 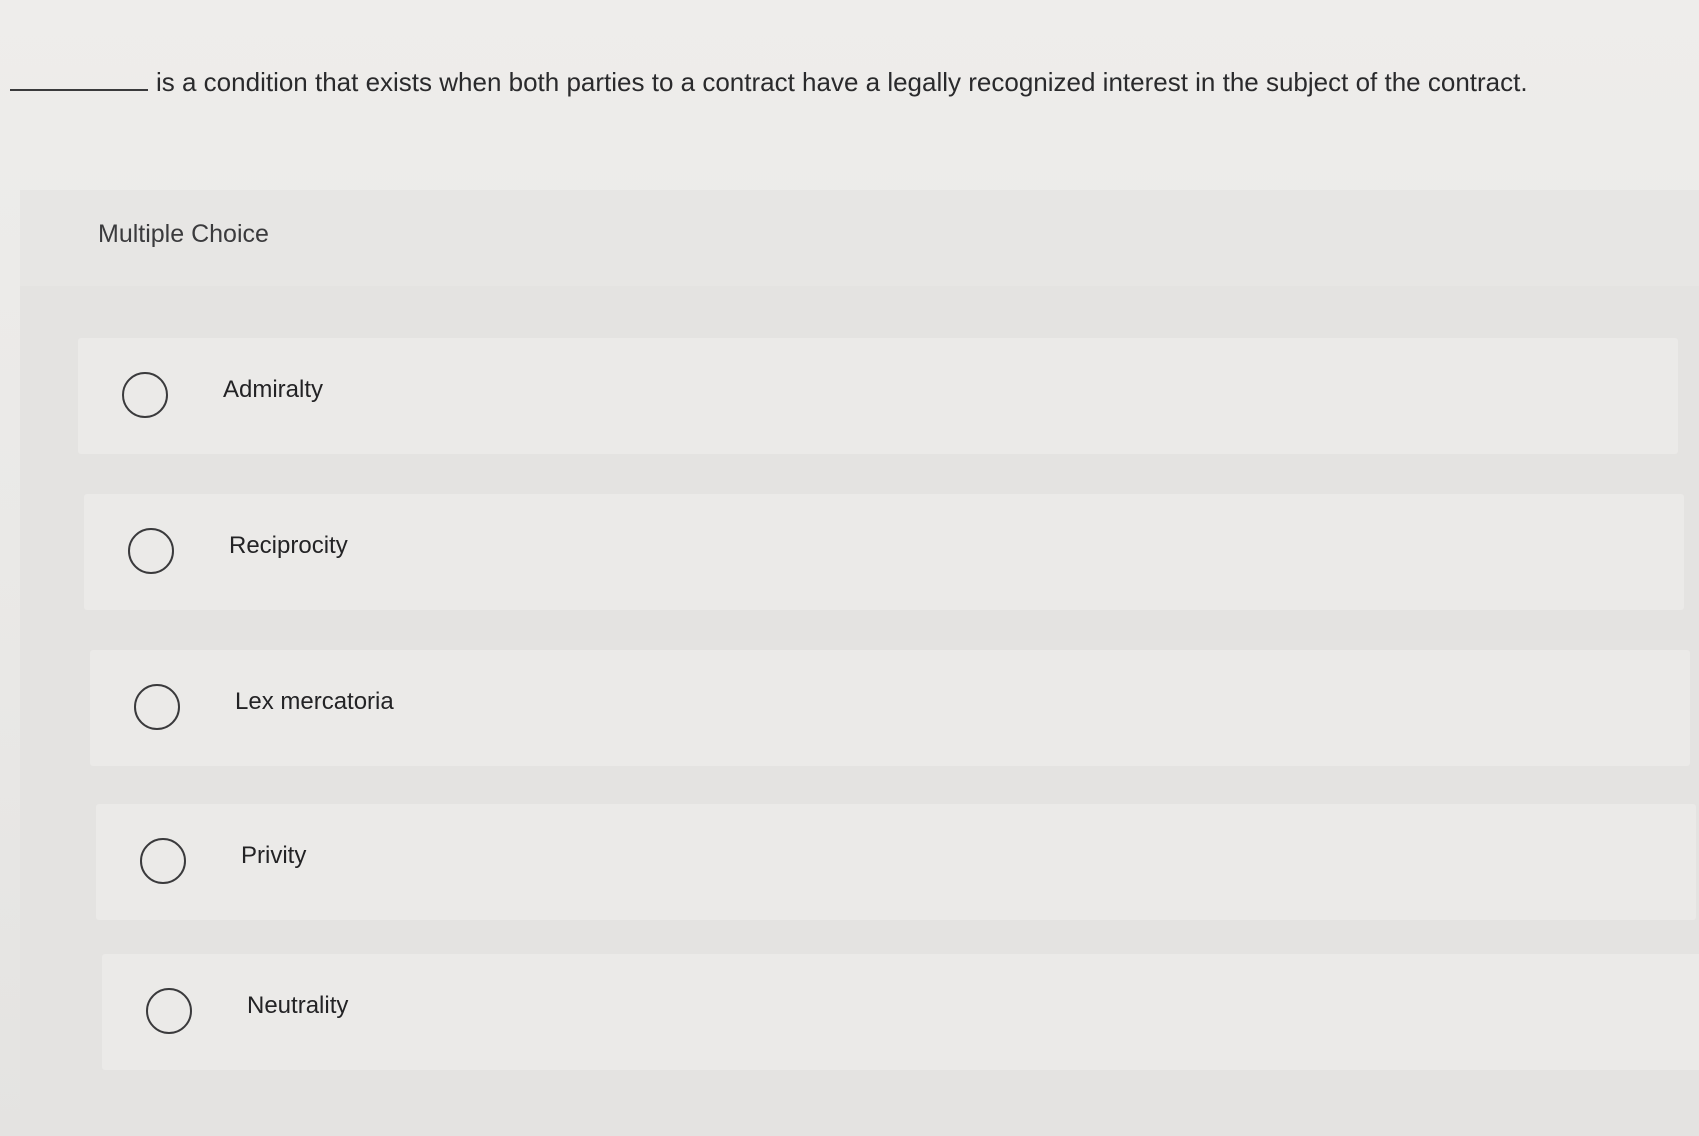 I want to click on option-label: Admiralty, so click(x=273, y=389).